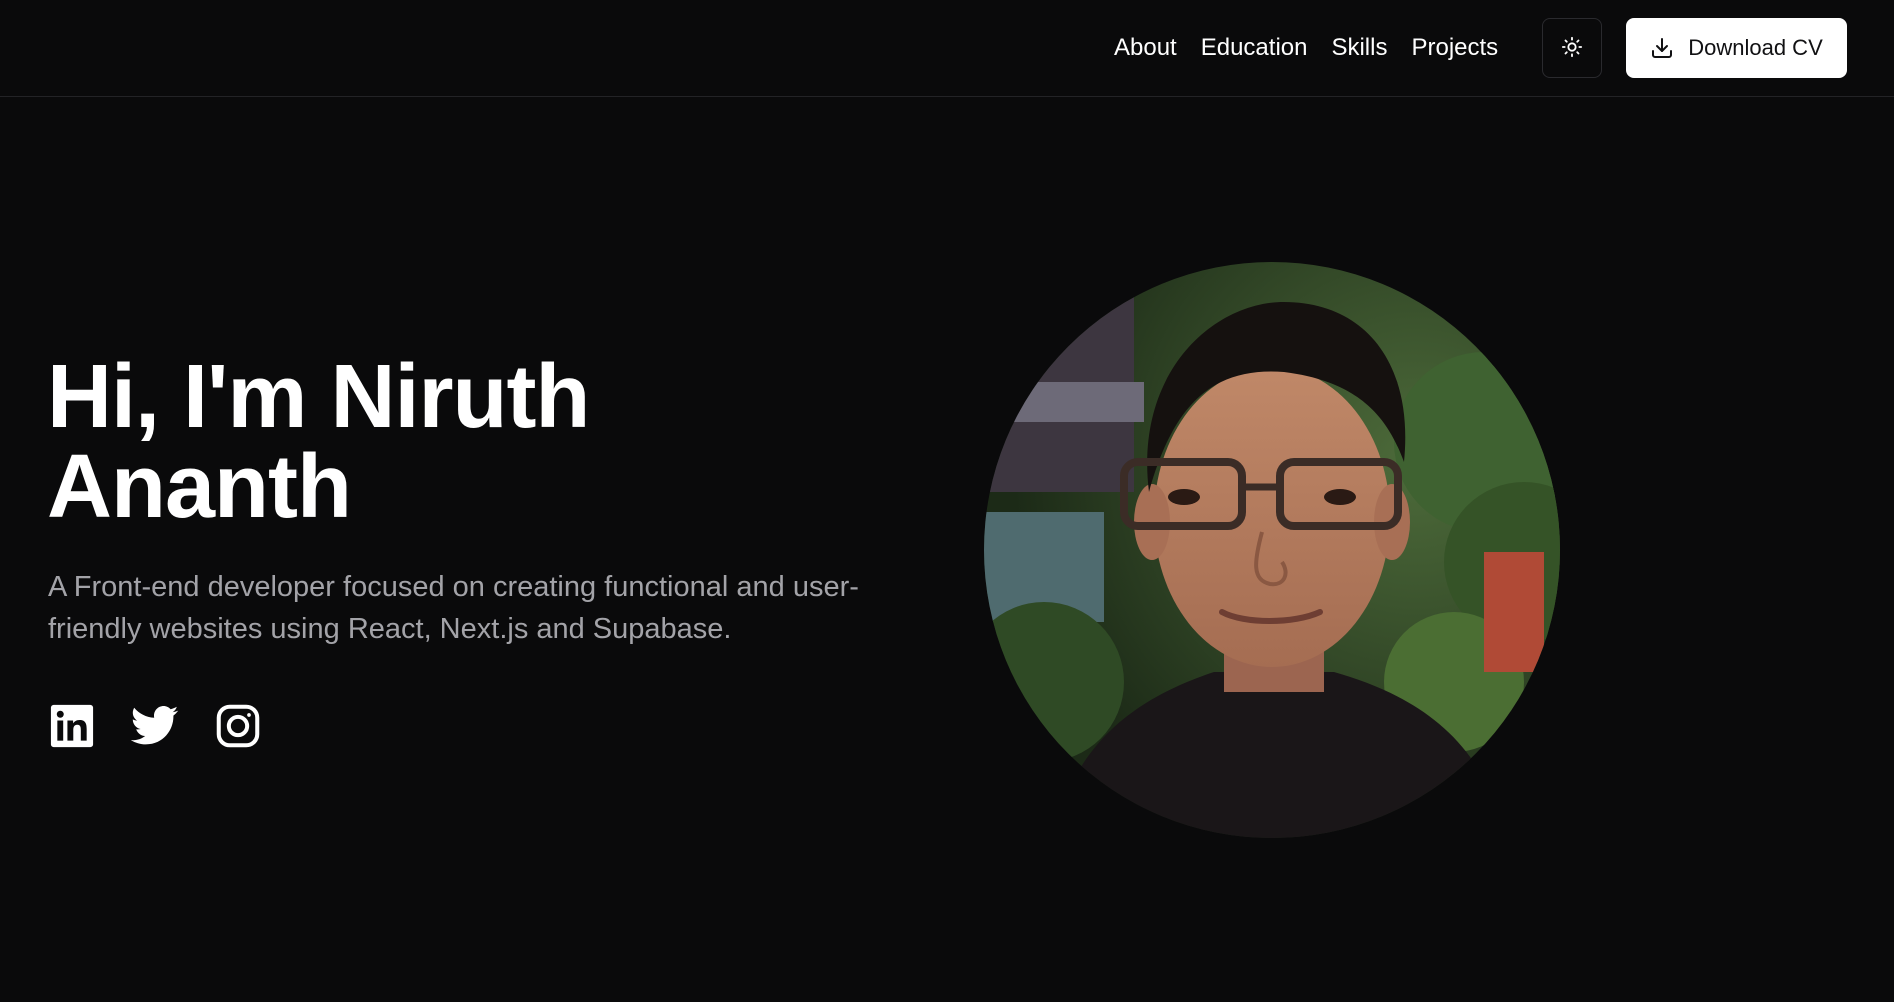 Image resolution: width=1894 pixels, height=1002 pixels. I want to click on hero-title-line1: Hi, I'm Niruth, so click(318, 397).